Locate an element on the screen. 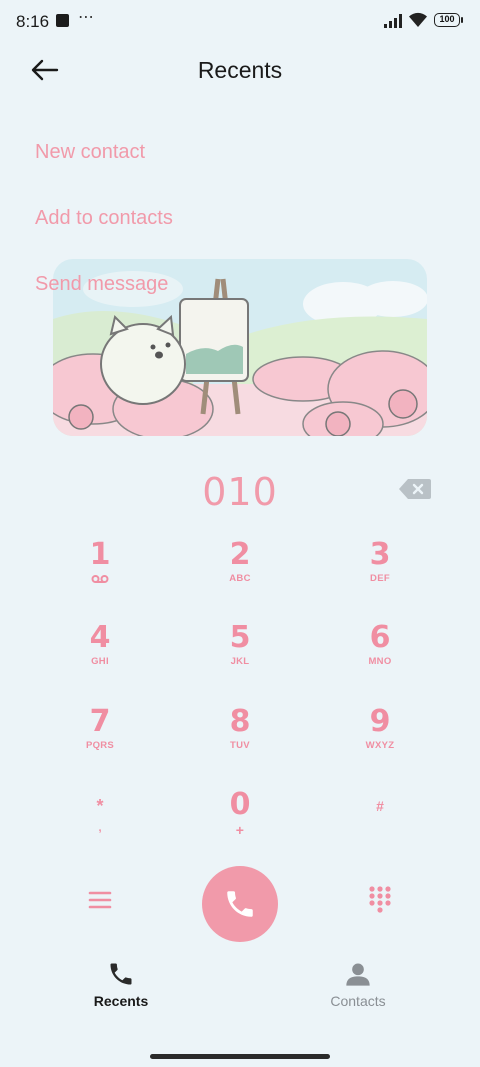 This screenshot has height=1067, width=480. dialpad-toggle-button is located at coordinates (380, 900).